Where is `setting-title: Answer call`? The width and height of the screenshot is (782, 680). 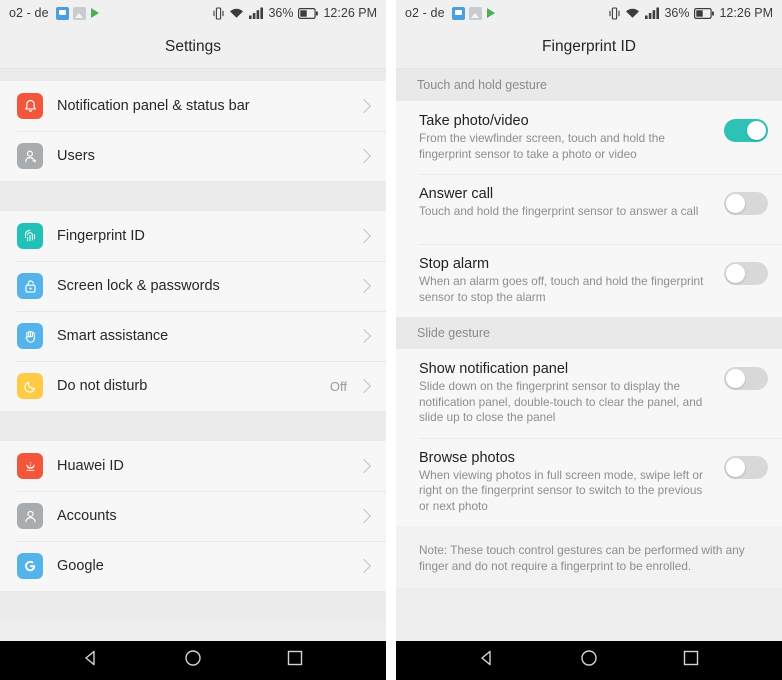 setting-title: Answer call is located at coordinates (456, 194).